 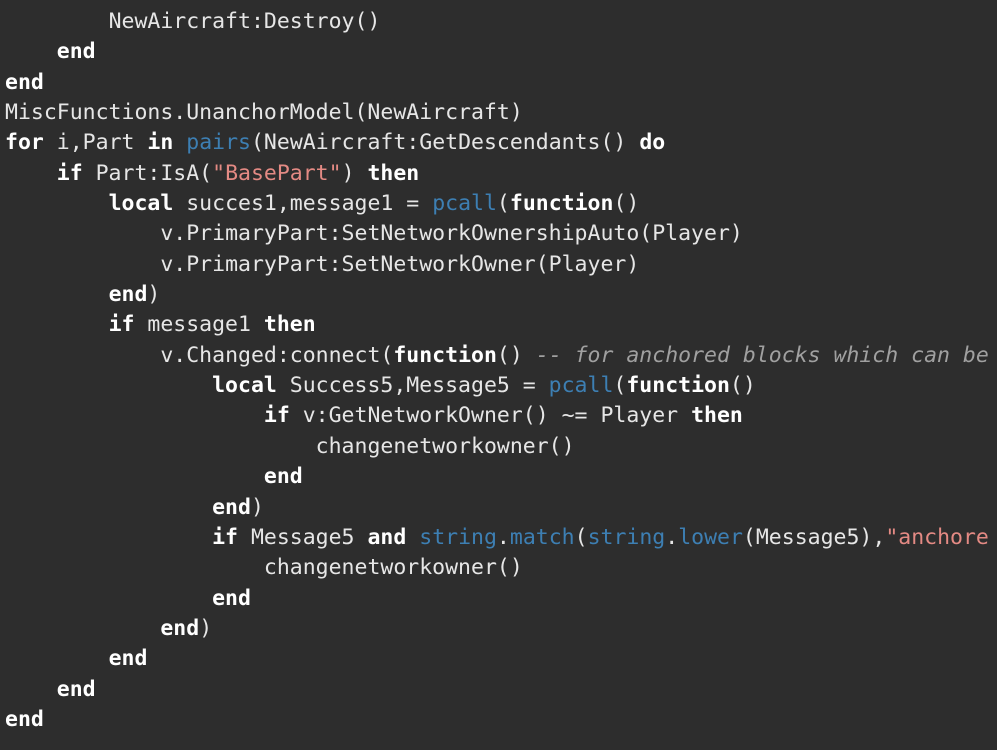 What do you see at coordinates (501, 265) in the screenshot?
I see `code-line: v.PrimaryPart:SetNetworkOwner(Player)` at bounding box center [501, 265].